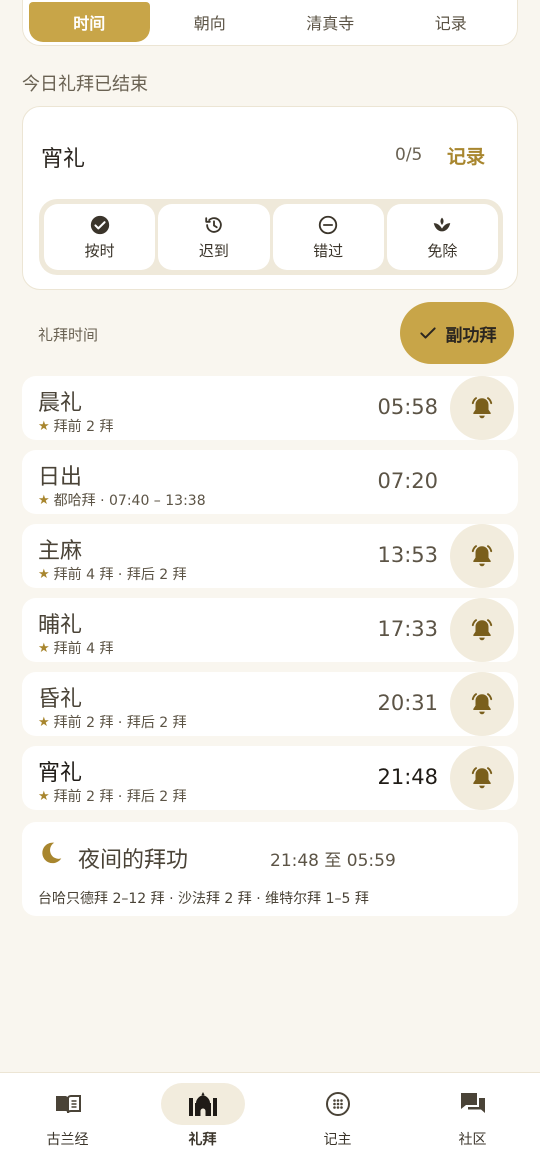 The image size is (540, 1158). Describe the element at coordinates (442, 237) in the screenshot. I see `status-excused-button: 免除` at that location.